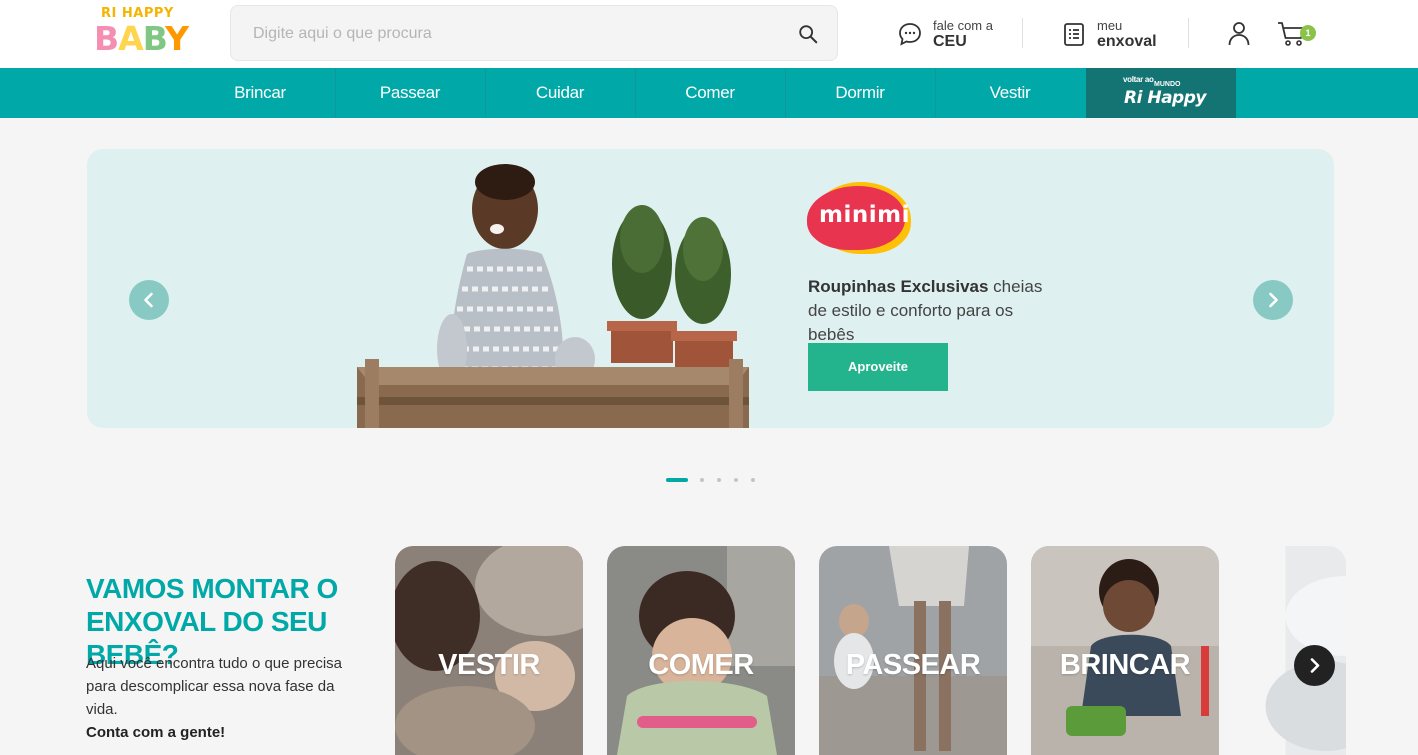 Image resolution: width=1418 pixels, height=755 pixels. I want to click on banner-prev-button, so click(149, 300).